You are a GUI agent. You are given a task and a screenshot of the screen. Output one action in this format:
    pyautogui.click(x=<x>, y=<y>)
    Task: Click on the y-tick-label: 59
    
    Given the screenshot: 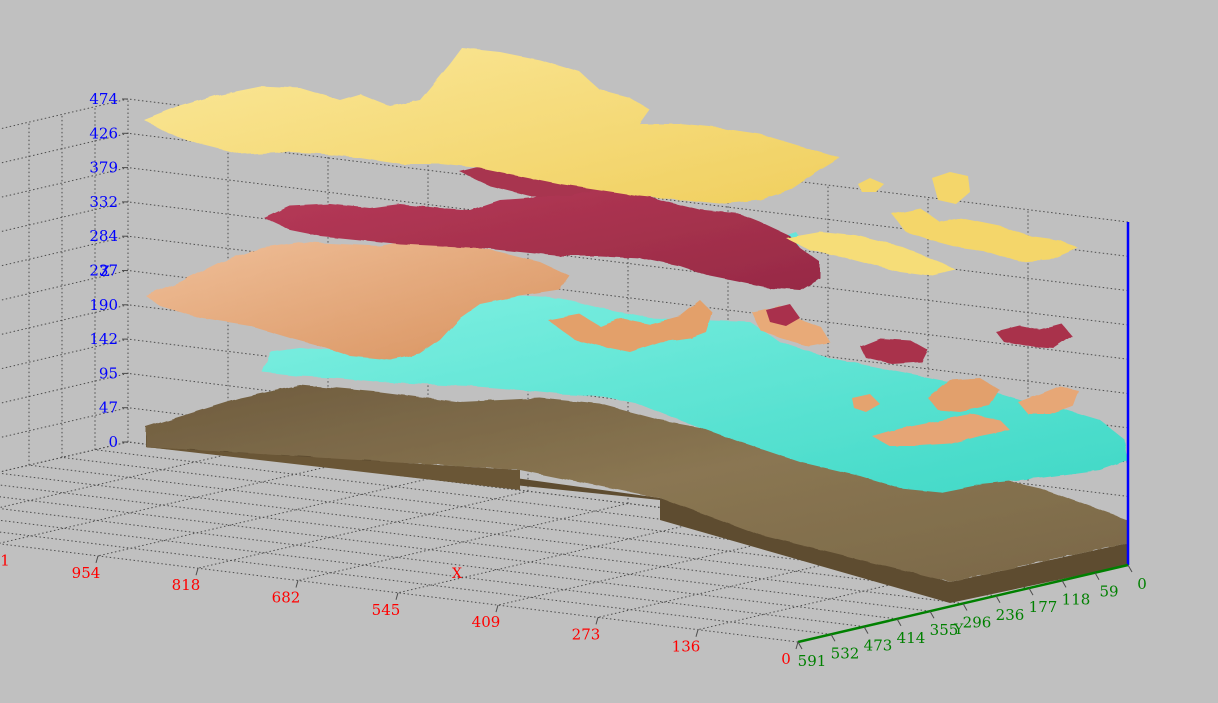 What is the action you would take?
    pyautogui.click(x=1108, y=592)
    